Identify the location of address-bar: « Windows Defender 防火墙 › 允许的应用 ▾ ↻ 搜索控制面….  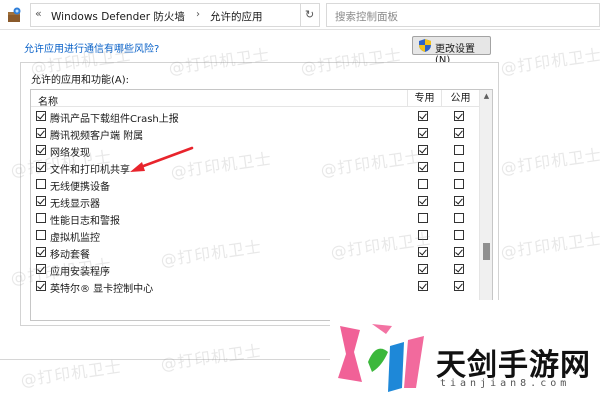
(300, 15).